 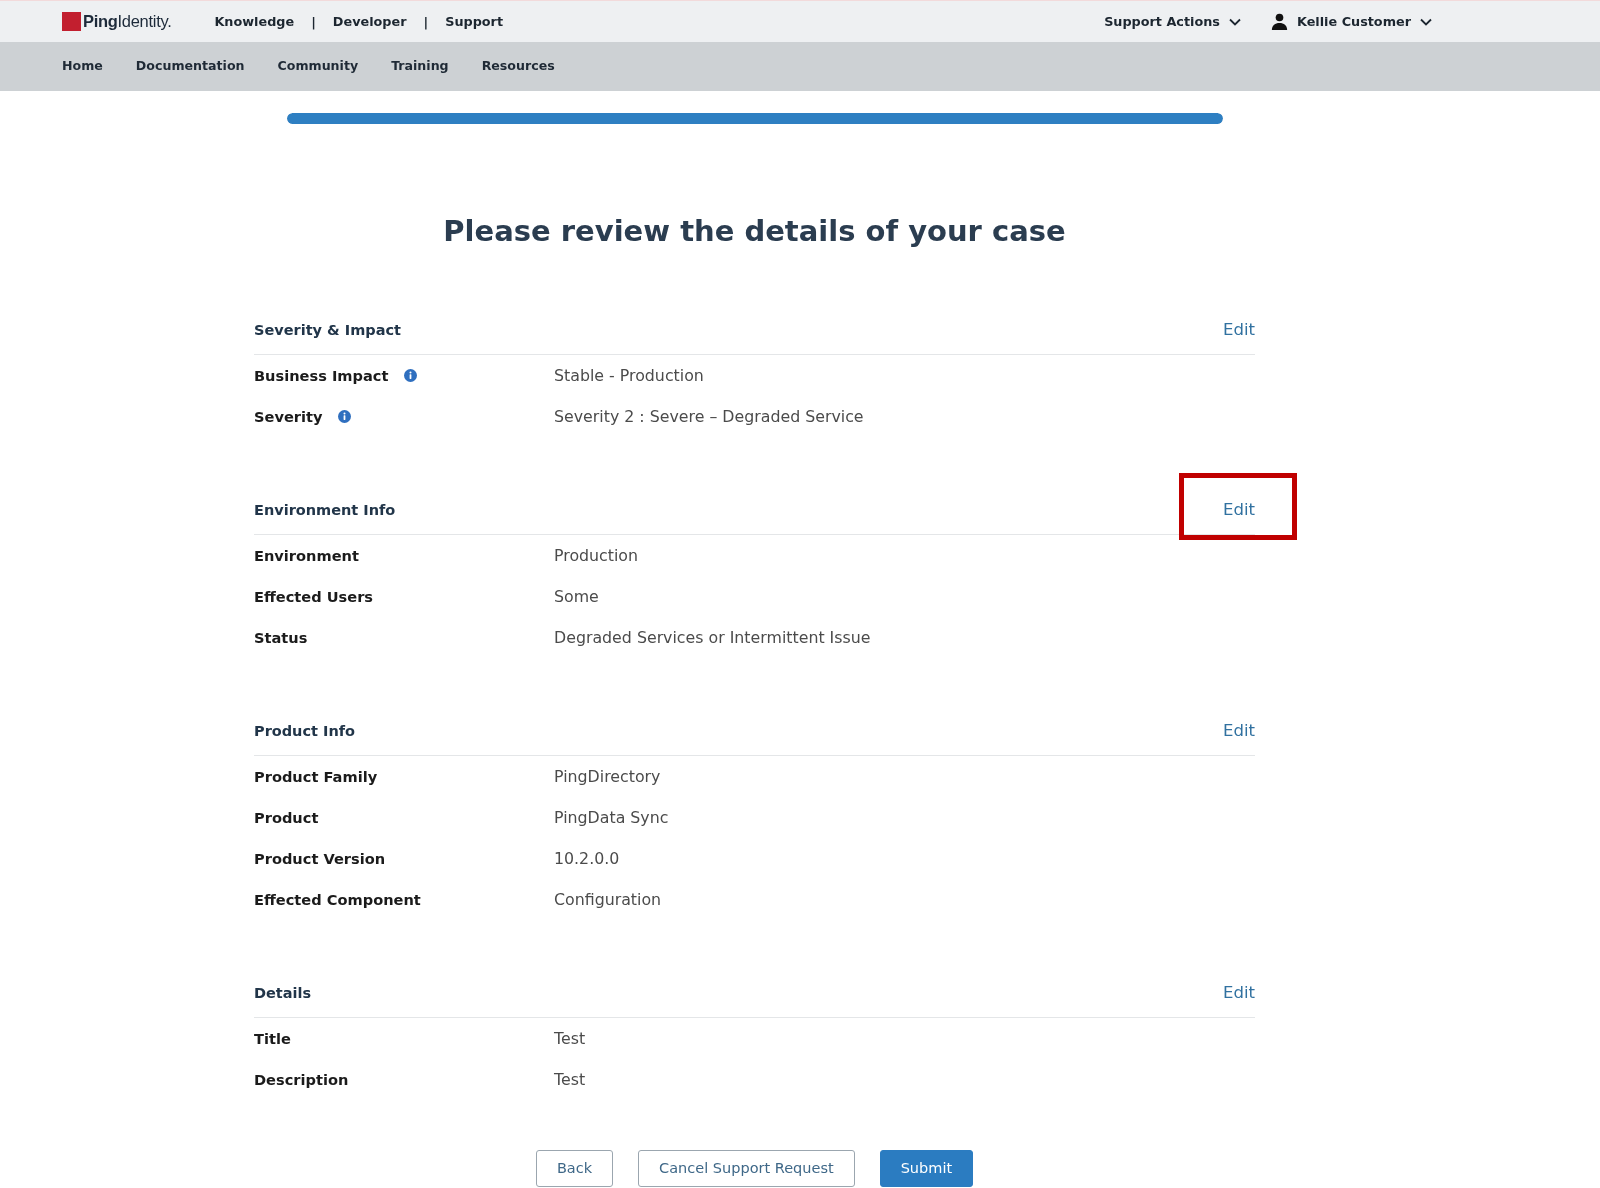 I want to click on support-actions-dropdown: Support Actions, so click(x=1172, y=21).